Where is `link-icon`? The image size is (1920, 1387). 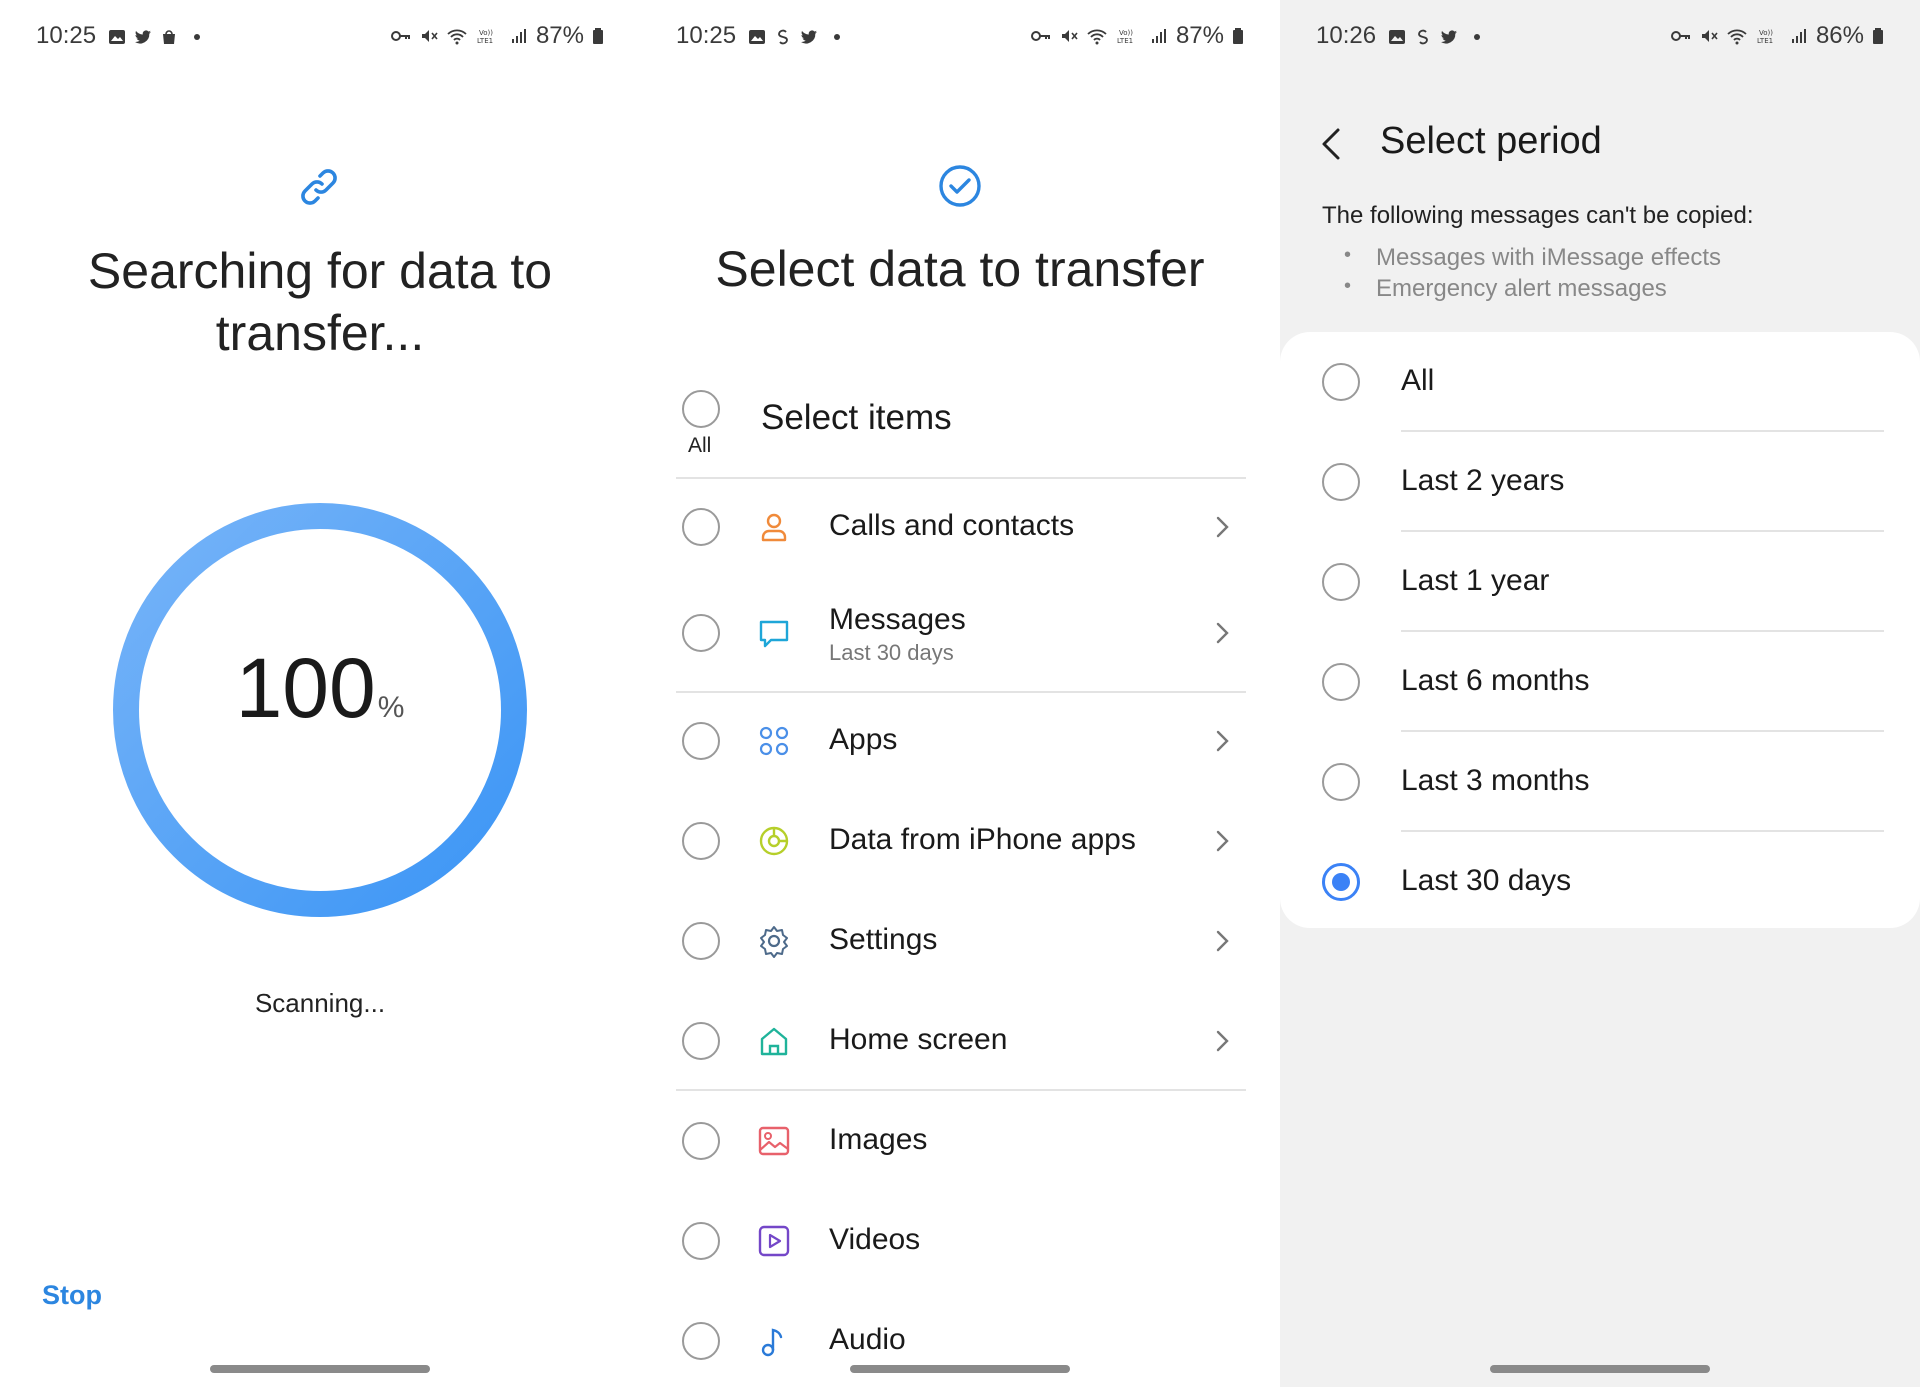
link-icon is located at coordinates (319, 187).